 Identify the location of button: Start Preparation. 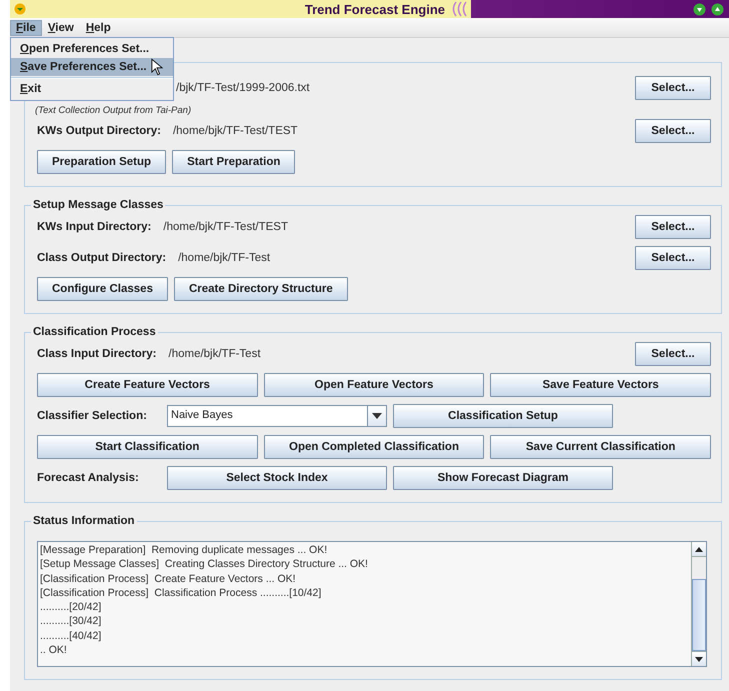
(234, 162).